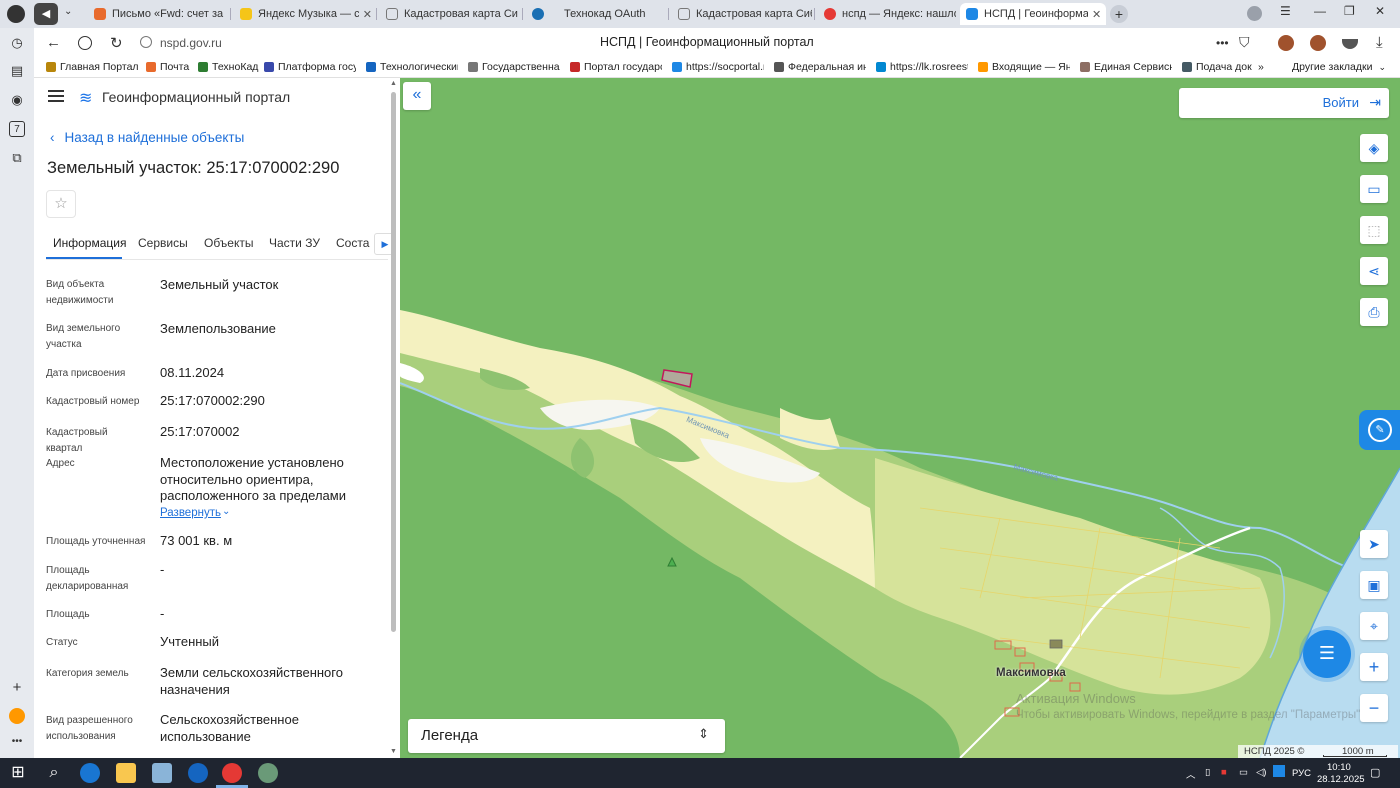 This screenshot has width=1400, height=788. Describe the element at coordinates (54, 773) in the screenshot. I see `search-icon: ⌕` at that location.